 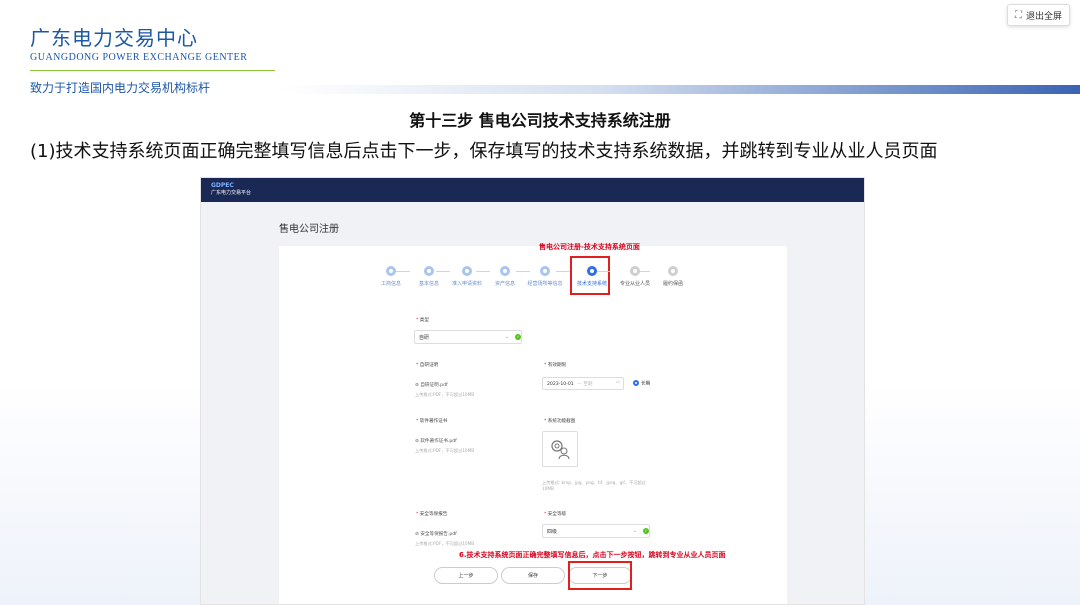 I want to click on self-dev-proof-file: ⊘ 自研证明.pdf, so click(x=431, y=385).